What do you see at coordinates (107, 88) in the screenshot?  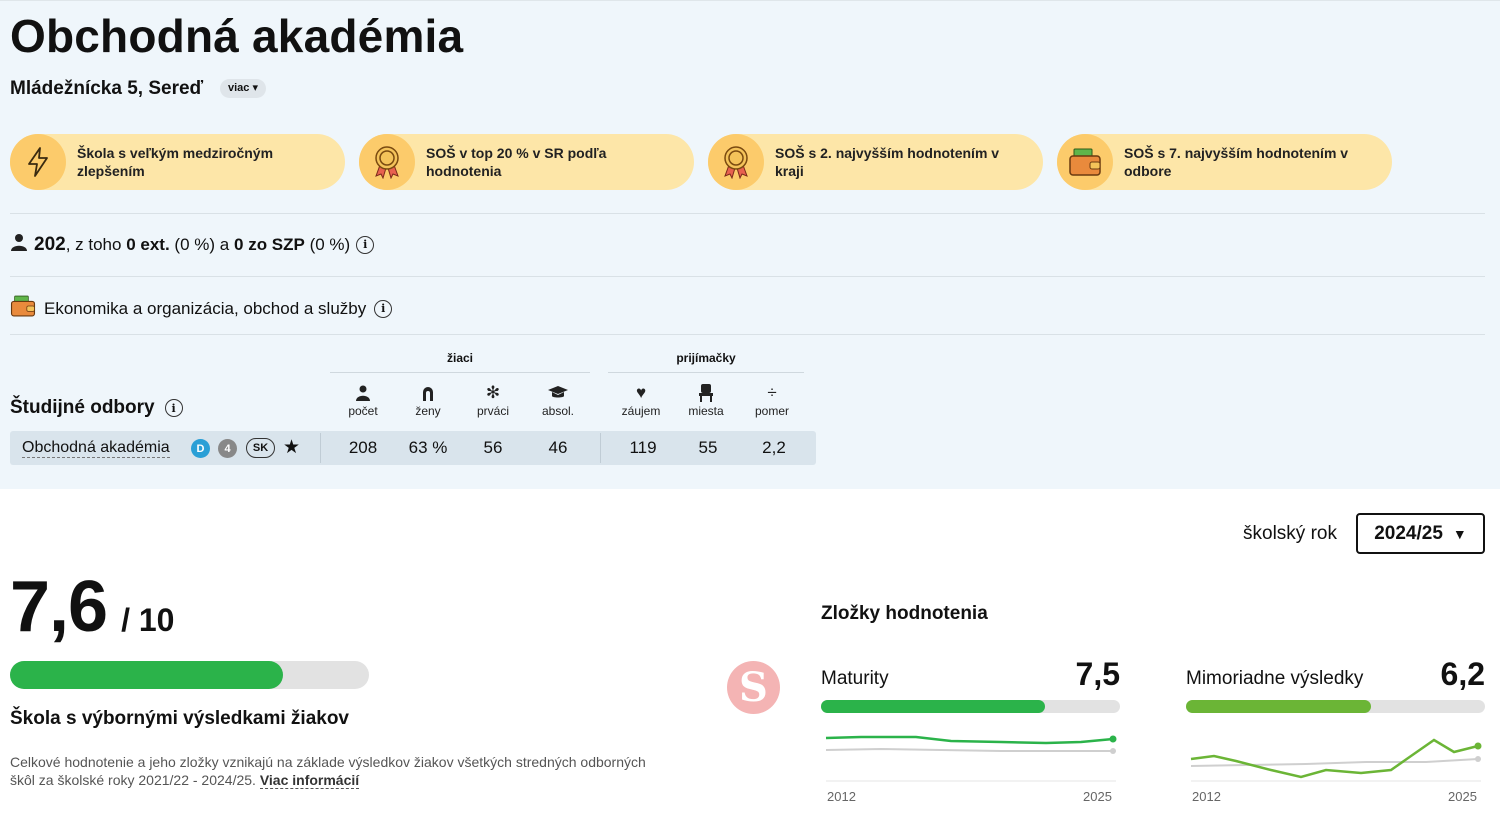 I see `school-address: Mládežnícka 5, Sereď` at bounding box center [107, 88].